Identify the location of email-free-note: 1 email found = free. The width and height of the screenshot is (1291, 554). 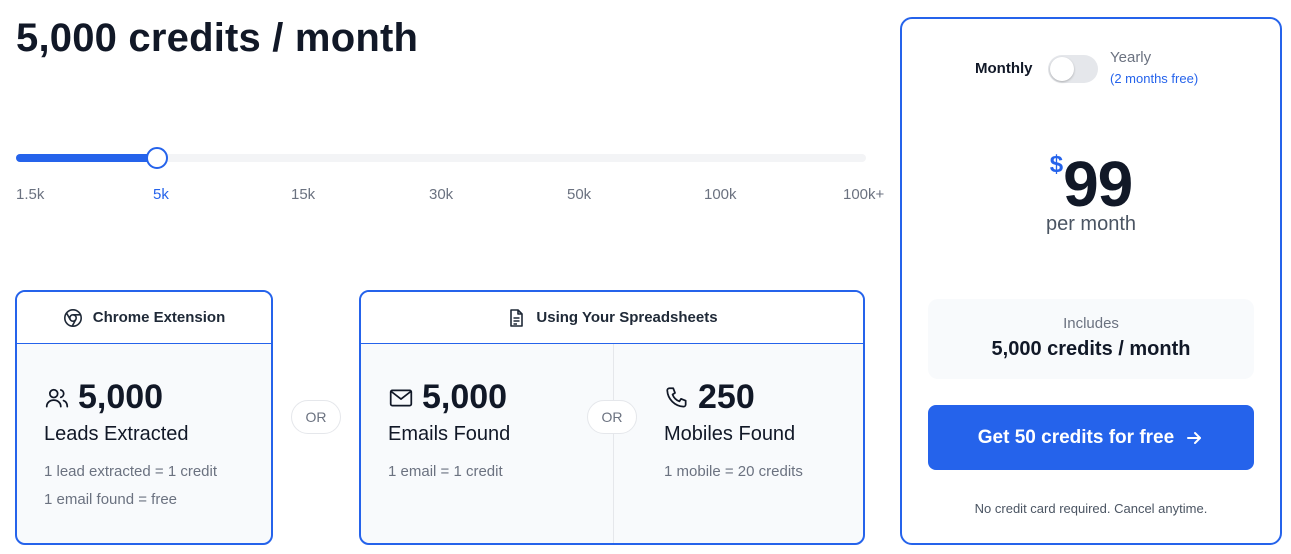
(111, 499).